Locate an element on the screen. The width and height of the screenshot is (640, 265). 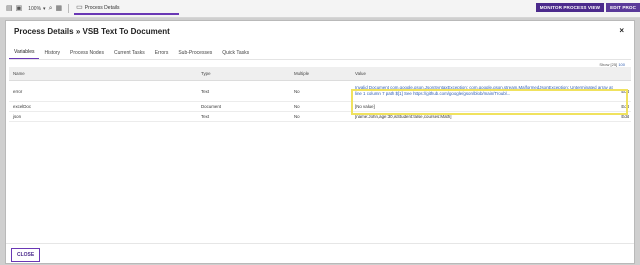
column-header-type: Type is located at coordinates (243, 74).